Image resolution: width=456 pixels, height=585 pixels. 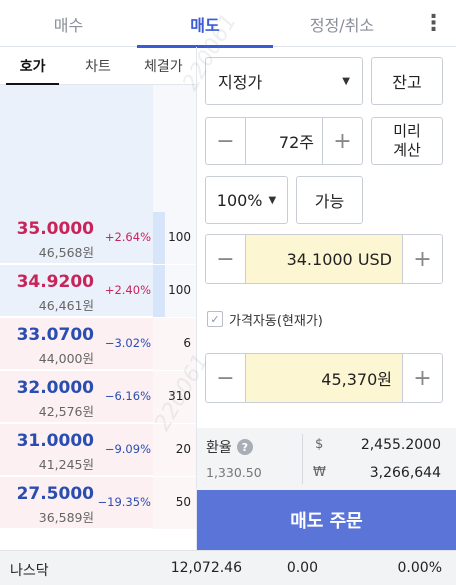 I want to click on bid-row: 31.0000 41,245원 −9.09% 20, so click(x=98, y=450).